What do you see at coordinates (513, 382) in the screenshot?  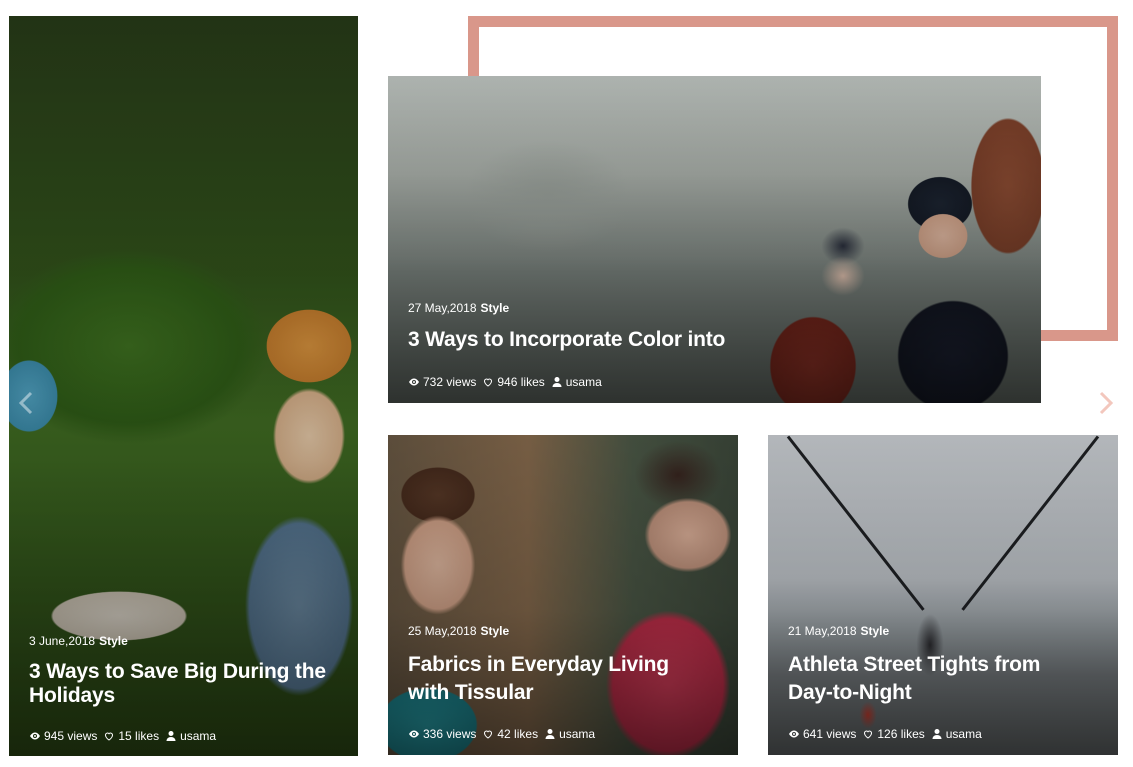 I see `likes-stat: 946 likes` at bounding box center [513, 382].